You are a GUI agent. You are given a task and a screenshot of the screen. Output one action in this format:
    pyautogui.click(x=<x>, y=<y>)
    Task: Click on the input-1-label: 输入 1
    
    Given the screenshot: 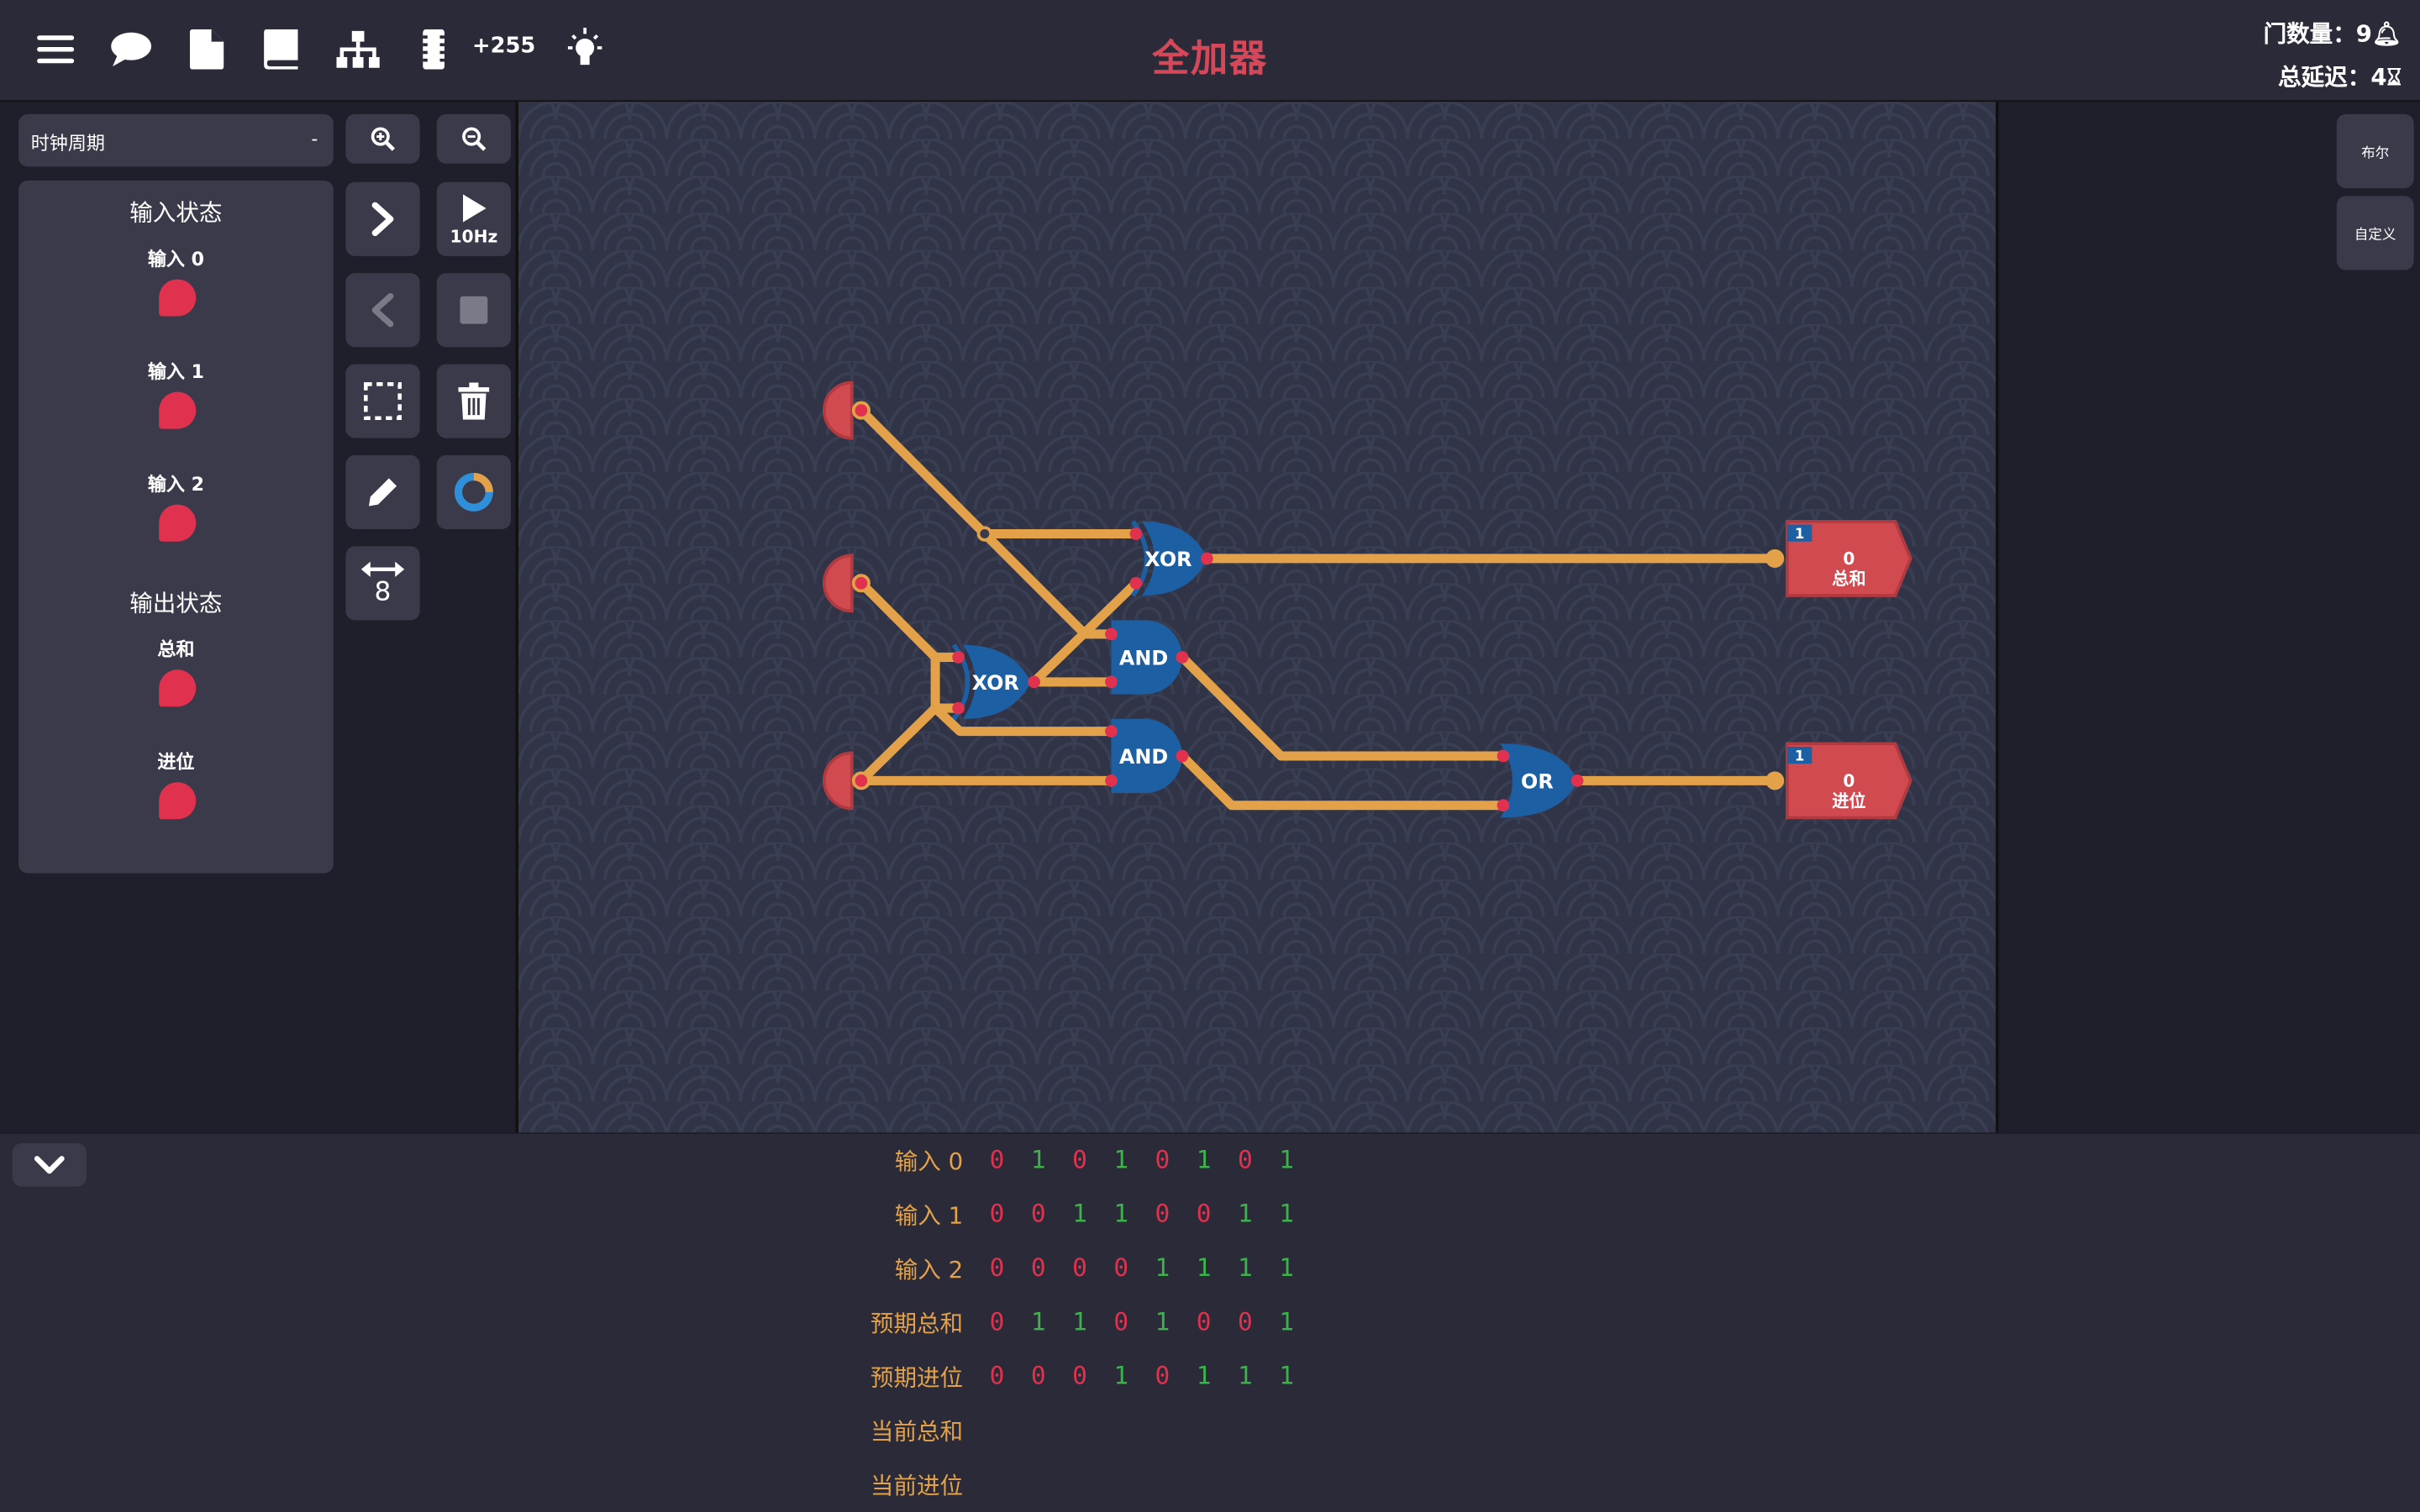 What is the action you would take?
    pyautogui.click(x=176, y=371)
    